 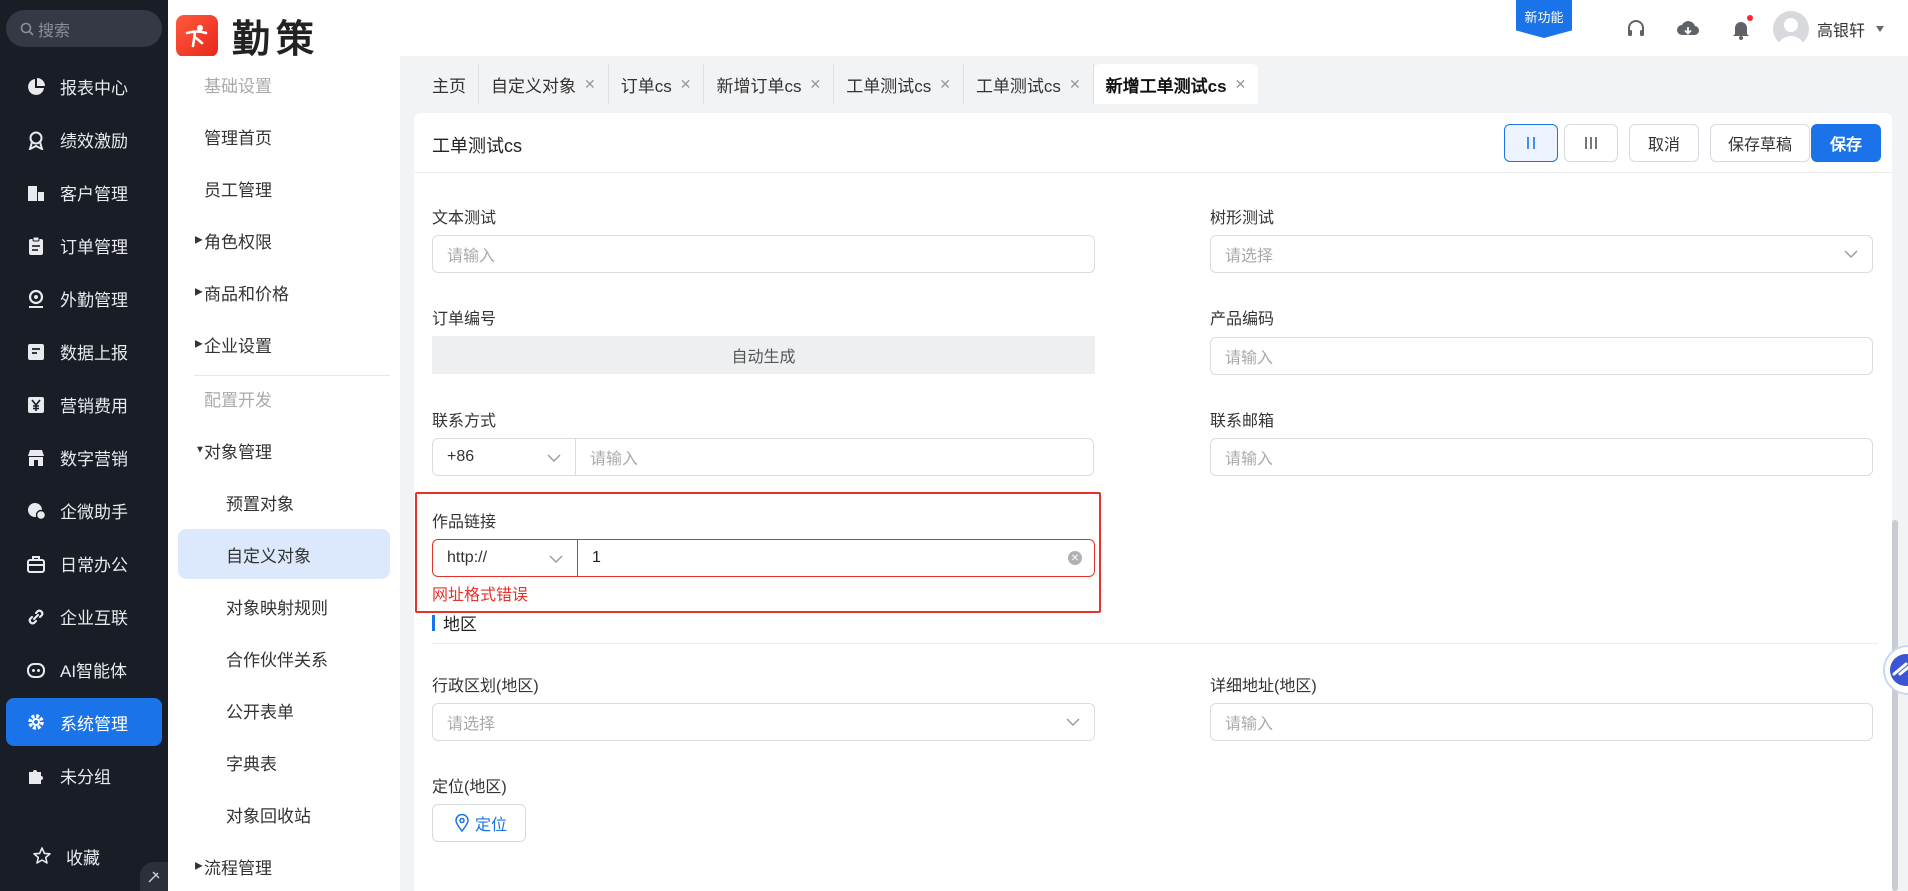 I want to click on nav-item-0: 报表中心, so click(x=84, y=86).